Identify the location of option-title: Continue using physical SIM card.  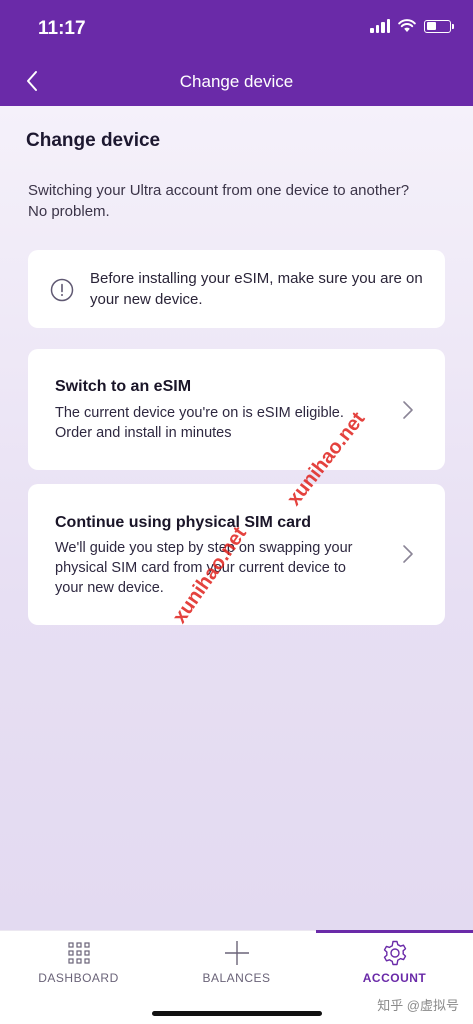
(183, 522).